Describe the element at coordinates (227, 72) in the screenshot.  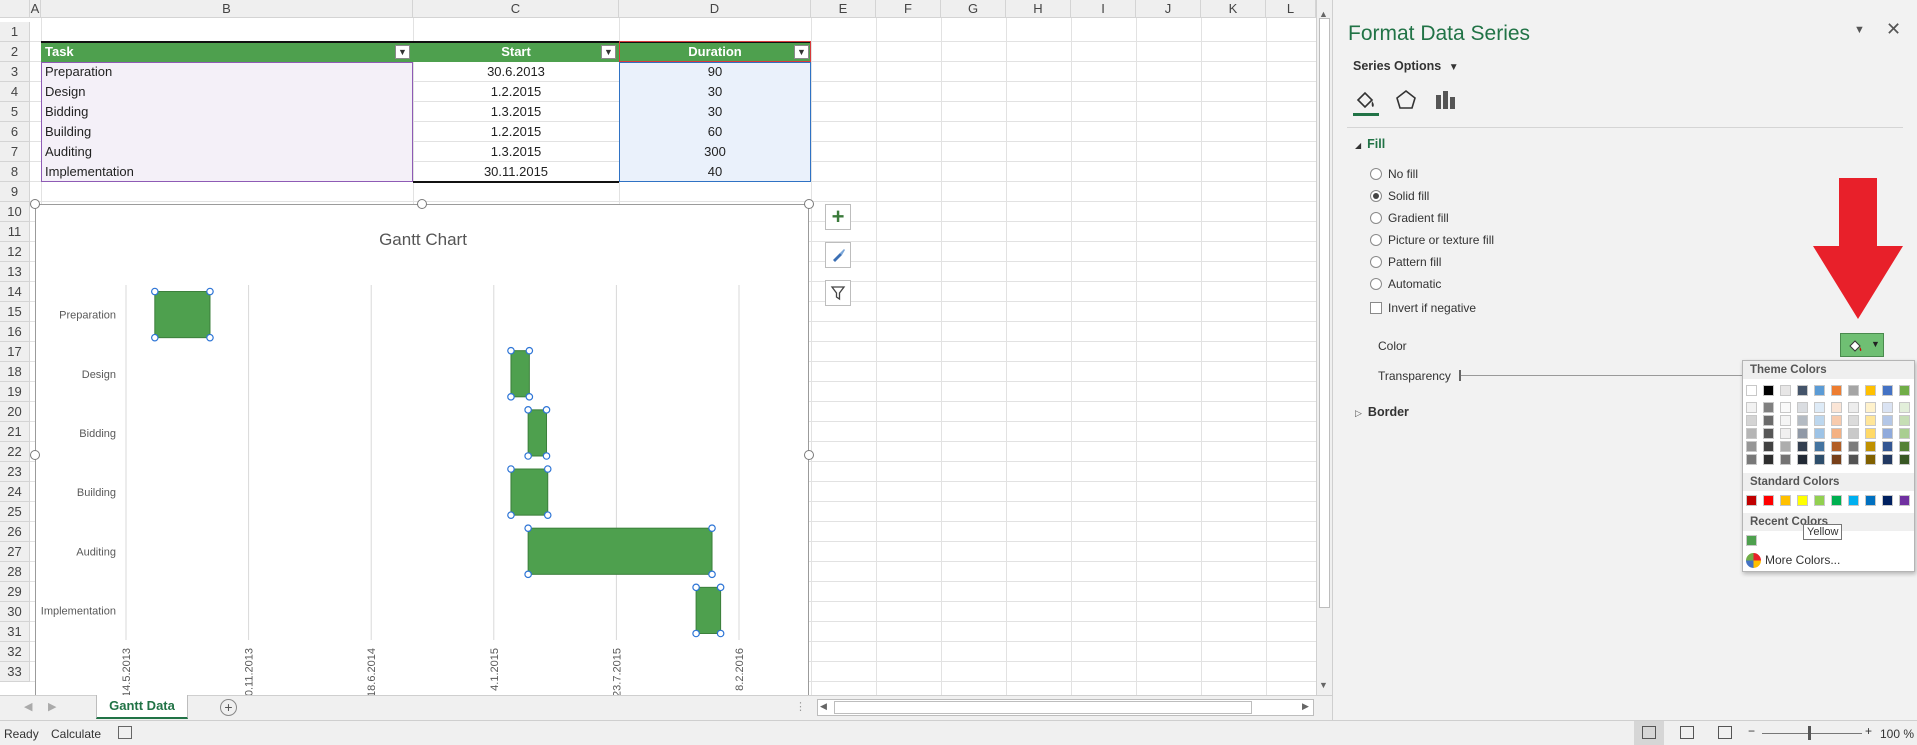
I see `table-cell: Preparation` at that location.